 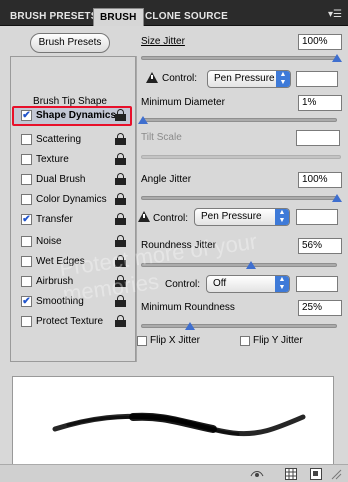 What do you see at coordinates (144, 216) in the screenshot?
I see `warning-icon` at bounding box center [144, 216].